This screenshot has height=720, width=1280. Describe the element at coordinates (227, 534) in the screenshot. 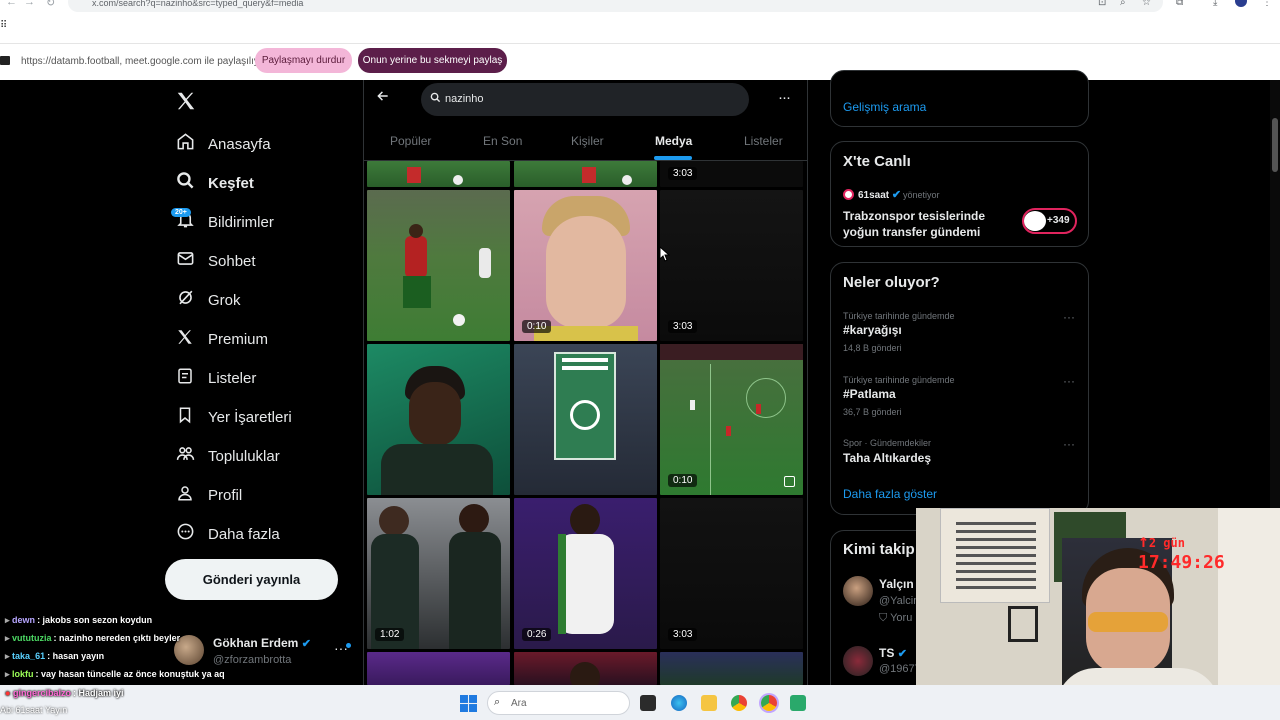

I see `nav-item-more: Daha fazla` at that location.